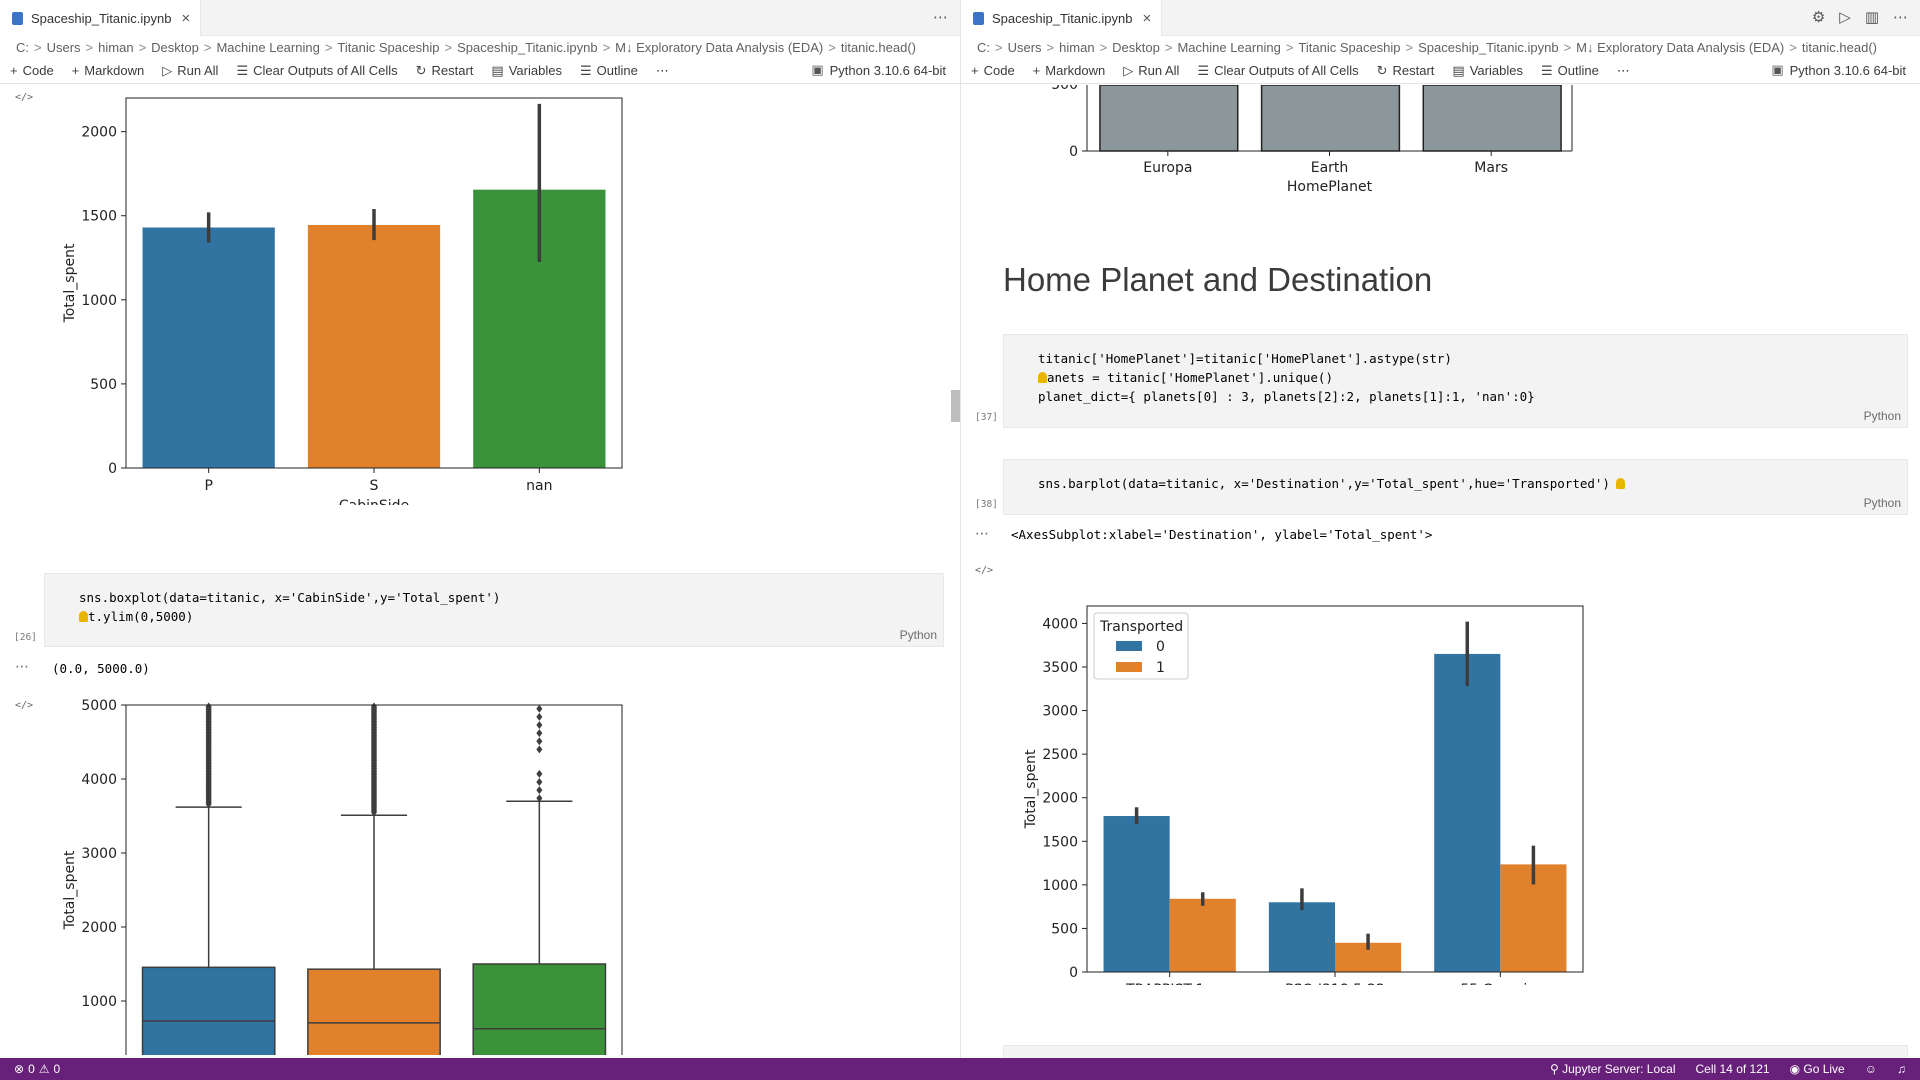  Describe the element at coordinates (374, 1011) in the screenshot. I see `box` at that location.